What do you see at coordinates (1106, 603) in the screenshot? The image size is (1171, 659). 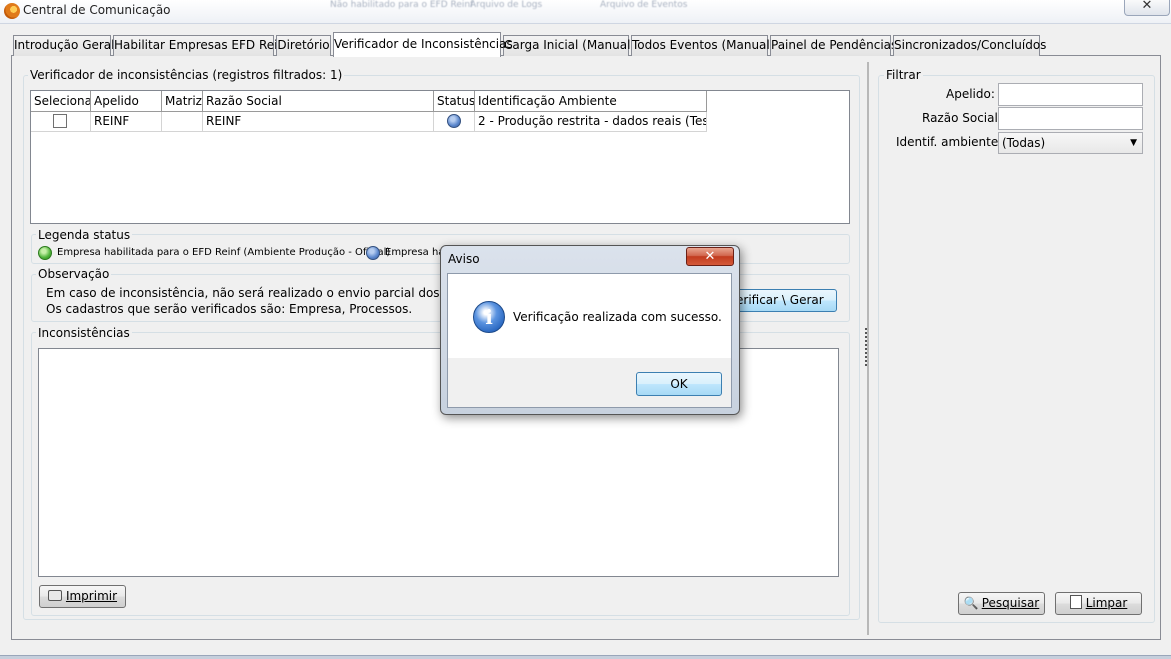 I see `limpar-label: Limpar` at bounding box center [1106, 603].